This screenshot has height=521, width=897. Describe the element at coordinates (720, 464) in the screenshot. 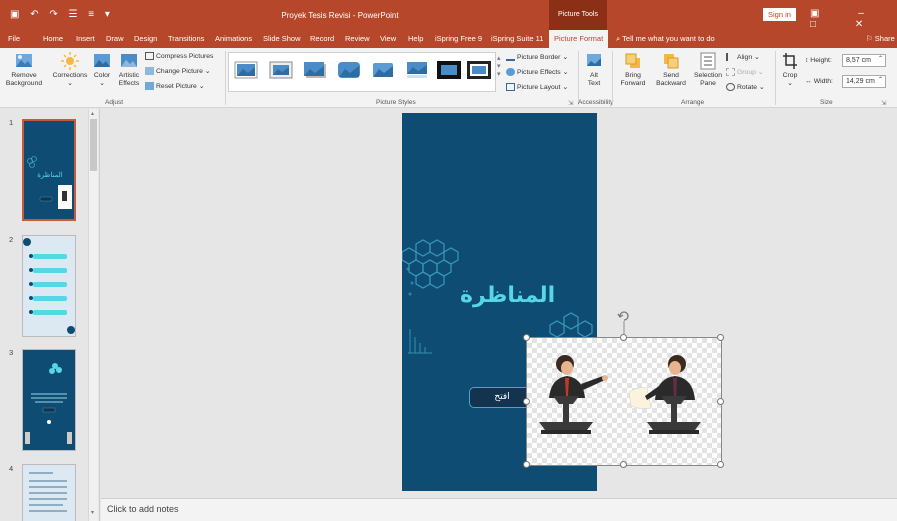

I see `resize-handle-bottom-right` at that location.